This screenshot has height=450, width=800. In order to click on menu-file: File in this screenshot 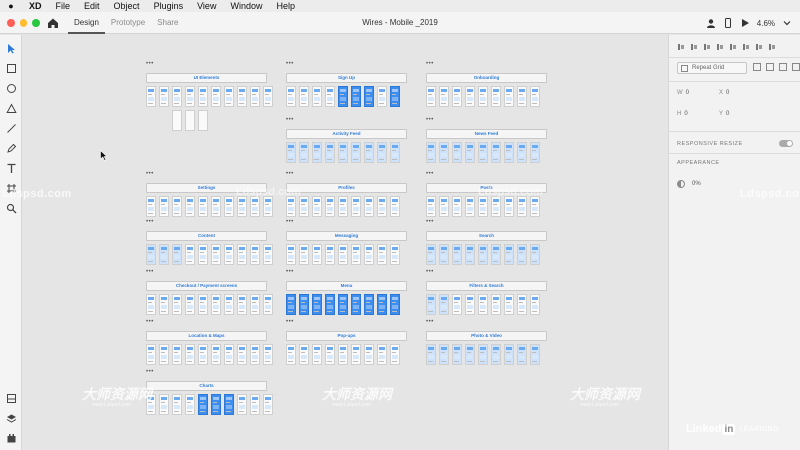, I will do `click(63, 6)`.